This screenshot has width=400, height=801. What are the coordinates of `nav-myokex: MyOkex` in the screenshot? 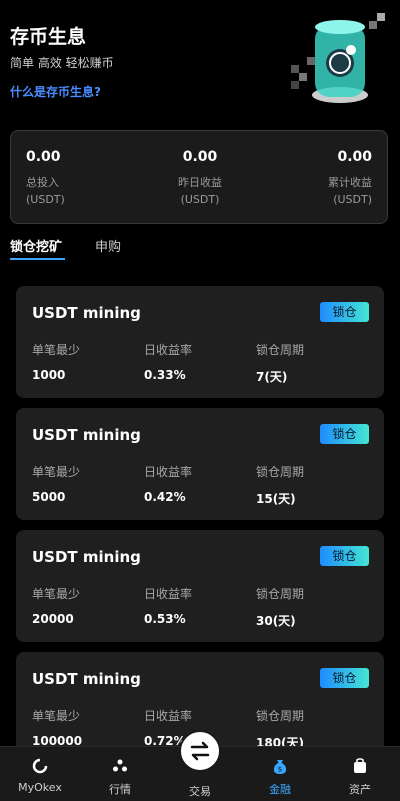 It's located at (40, 774).